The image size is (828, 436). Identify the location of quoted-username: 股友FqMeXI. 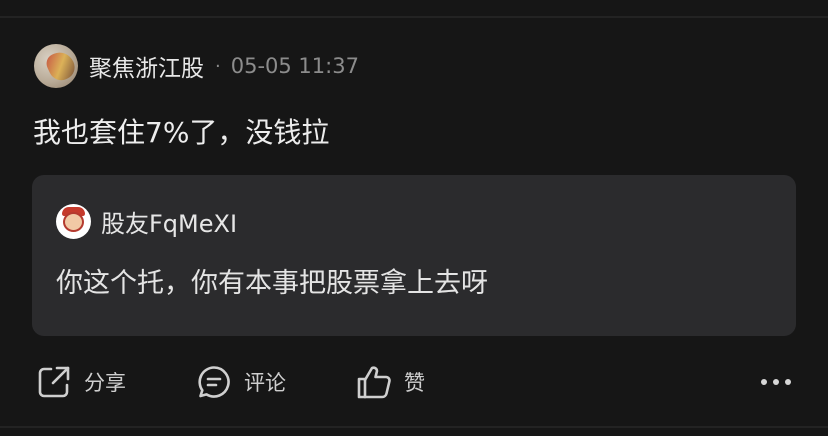
(169, 221).